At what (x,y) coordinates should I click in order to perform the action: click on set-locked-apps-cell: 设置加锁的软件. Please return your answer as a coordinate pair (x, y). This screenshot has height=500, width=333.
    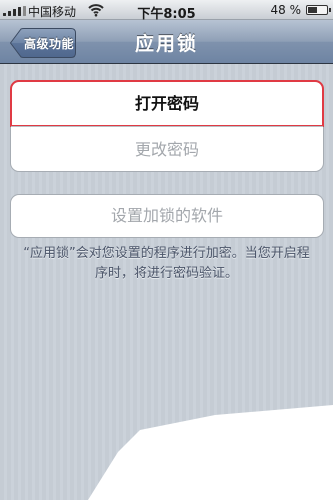
    Looking at the image, I should click on (167, 216).